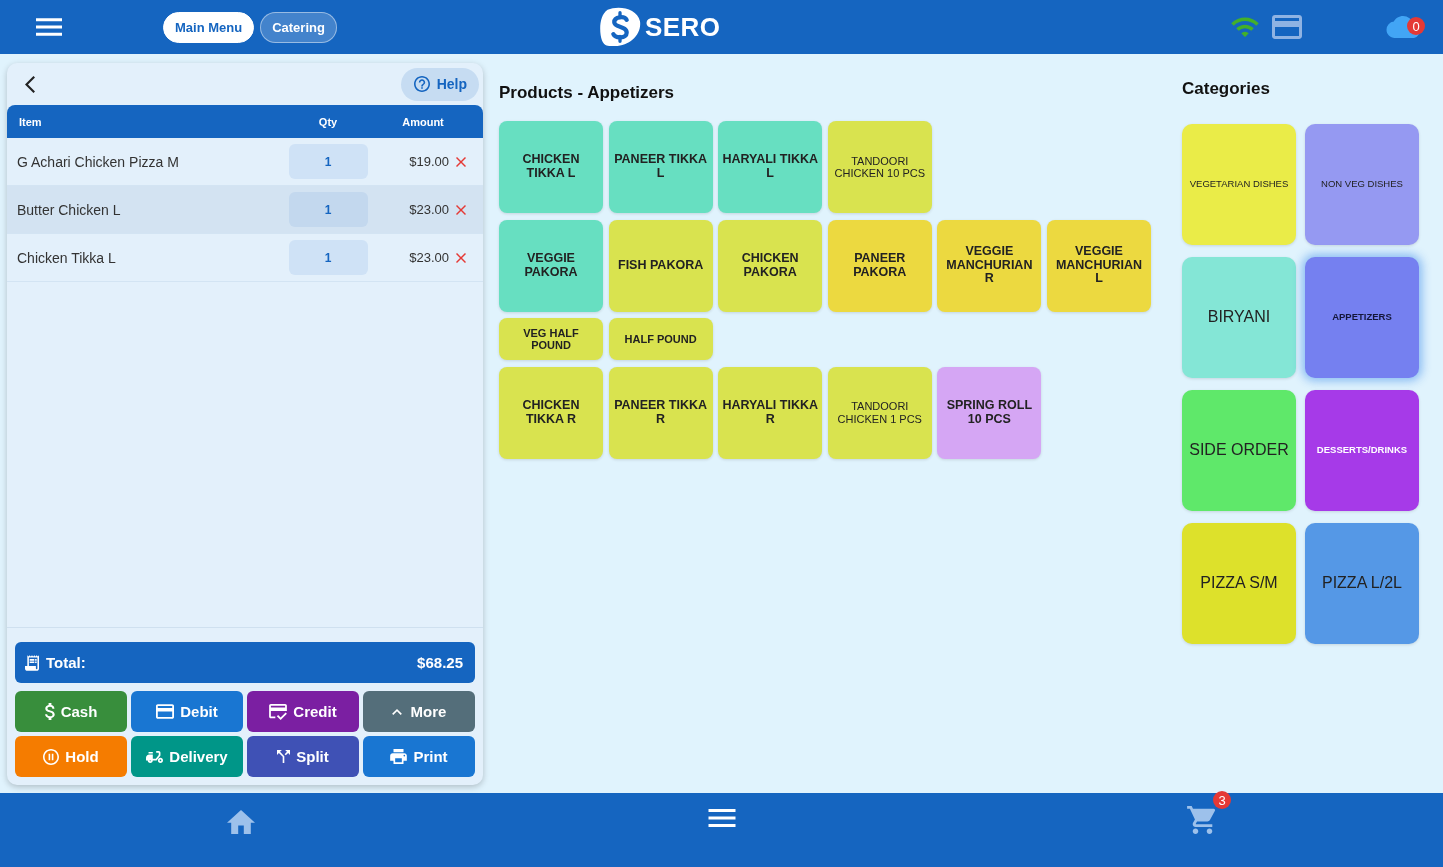 The height and width of the screenshot is (867, 1443). Describe the element at coordinates (98, 161) in the screenshot. I see `item-name: G Achari Chicken Pizza M` at that location.